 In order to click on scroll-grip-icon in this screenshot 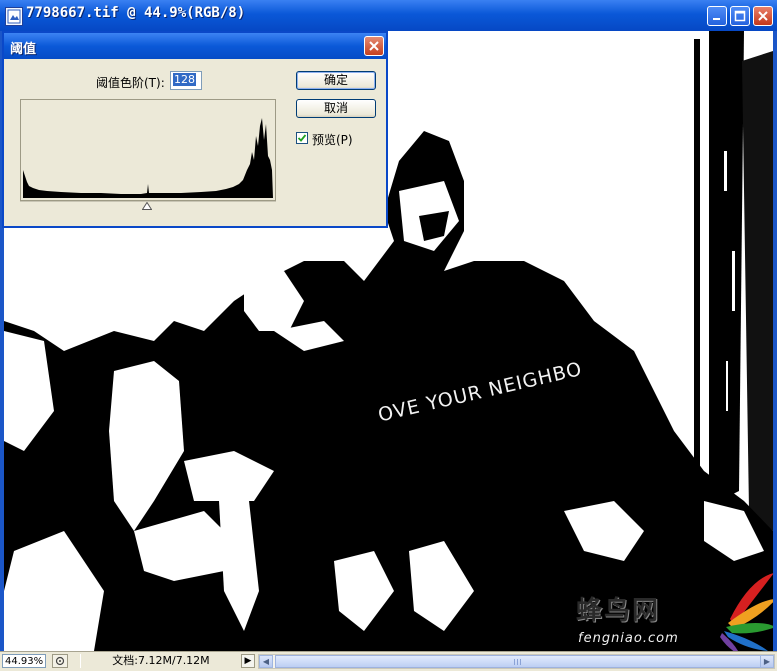, I will do `click(518, 662)`.